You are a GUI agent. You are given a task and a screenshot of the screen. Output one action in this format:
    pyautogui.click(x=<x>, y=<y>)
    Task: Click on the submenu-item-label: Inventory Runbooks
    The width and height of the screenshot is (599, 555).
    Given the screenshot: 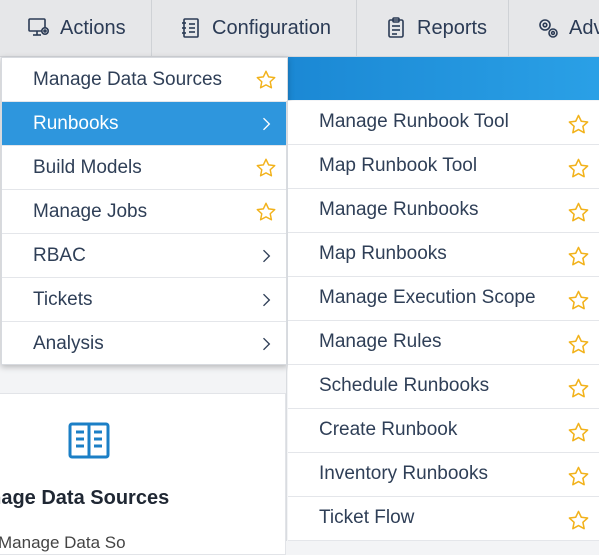 What is the action you would take?
    pyautogui.click(x=403, y=473)
    